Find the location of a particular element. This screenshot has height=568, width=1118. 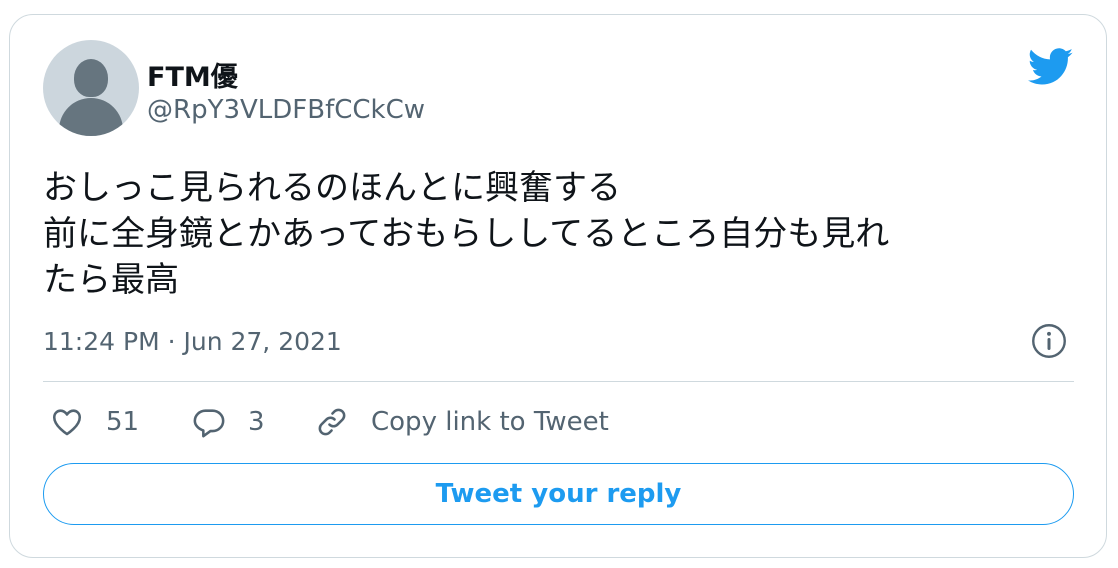

avatar is located at coordinates (91, 88).